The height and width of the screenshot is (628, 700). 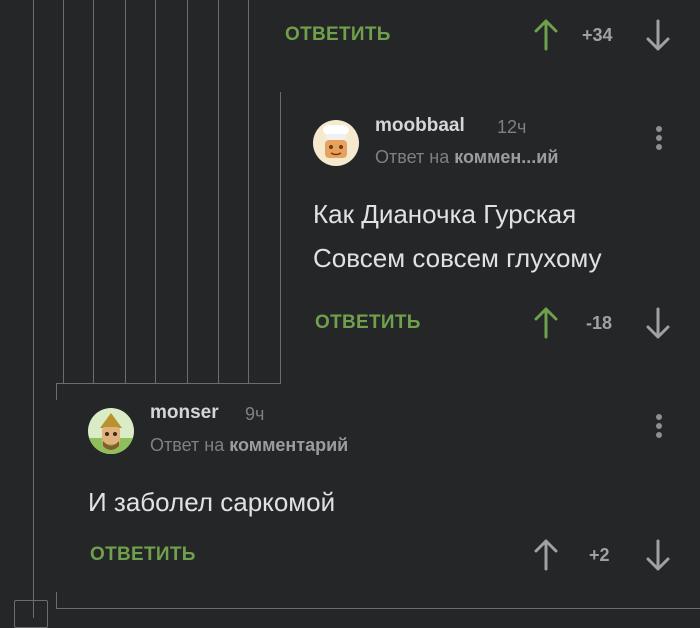 I want to click on score: +34, so click(x=597, y=35).